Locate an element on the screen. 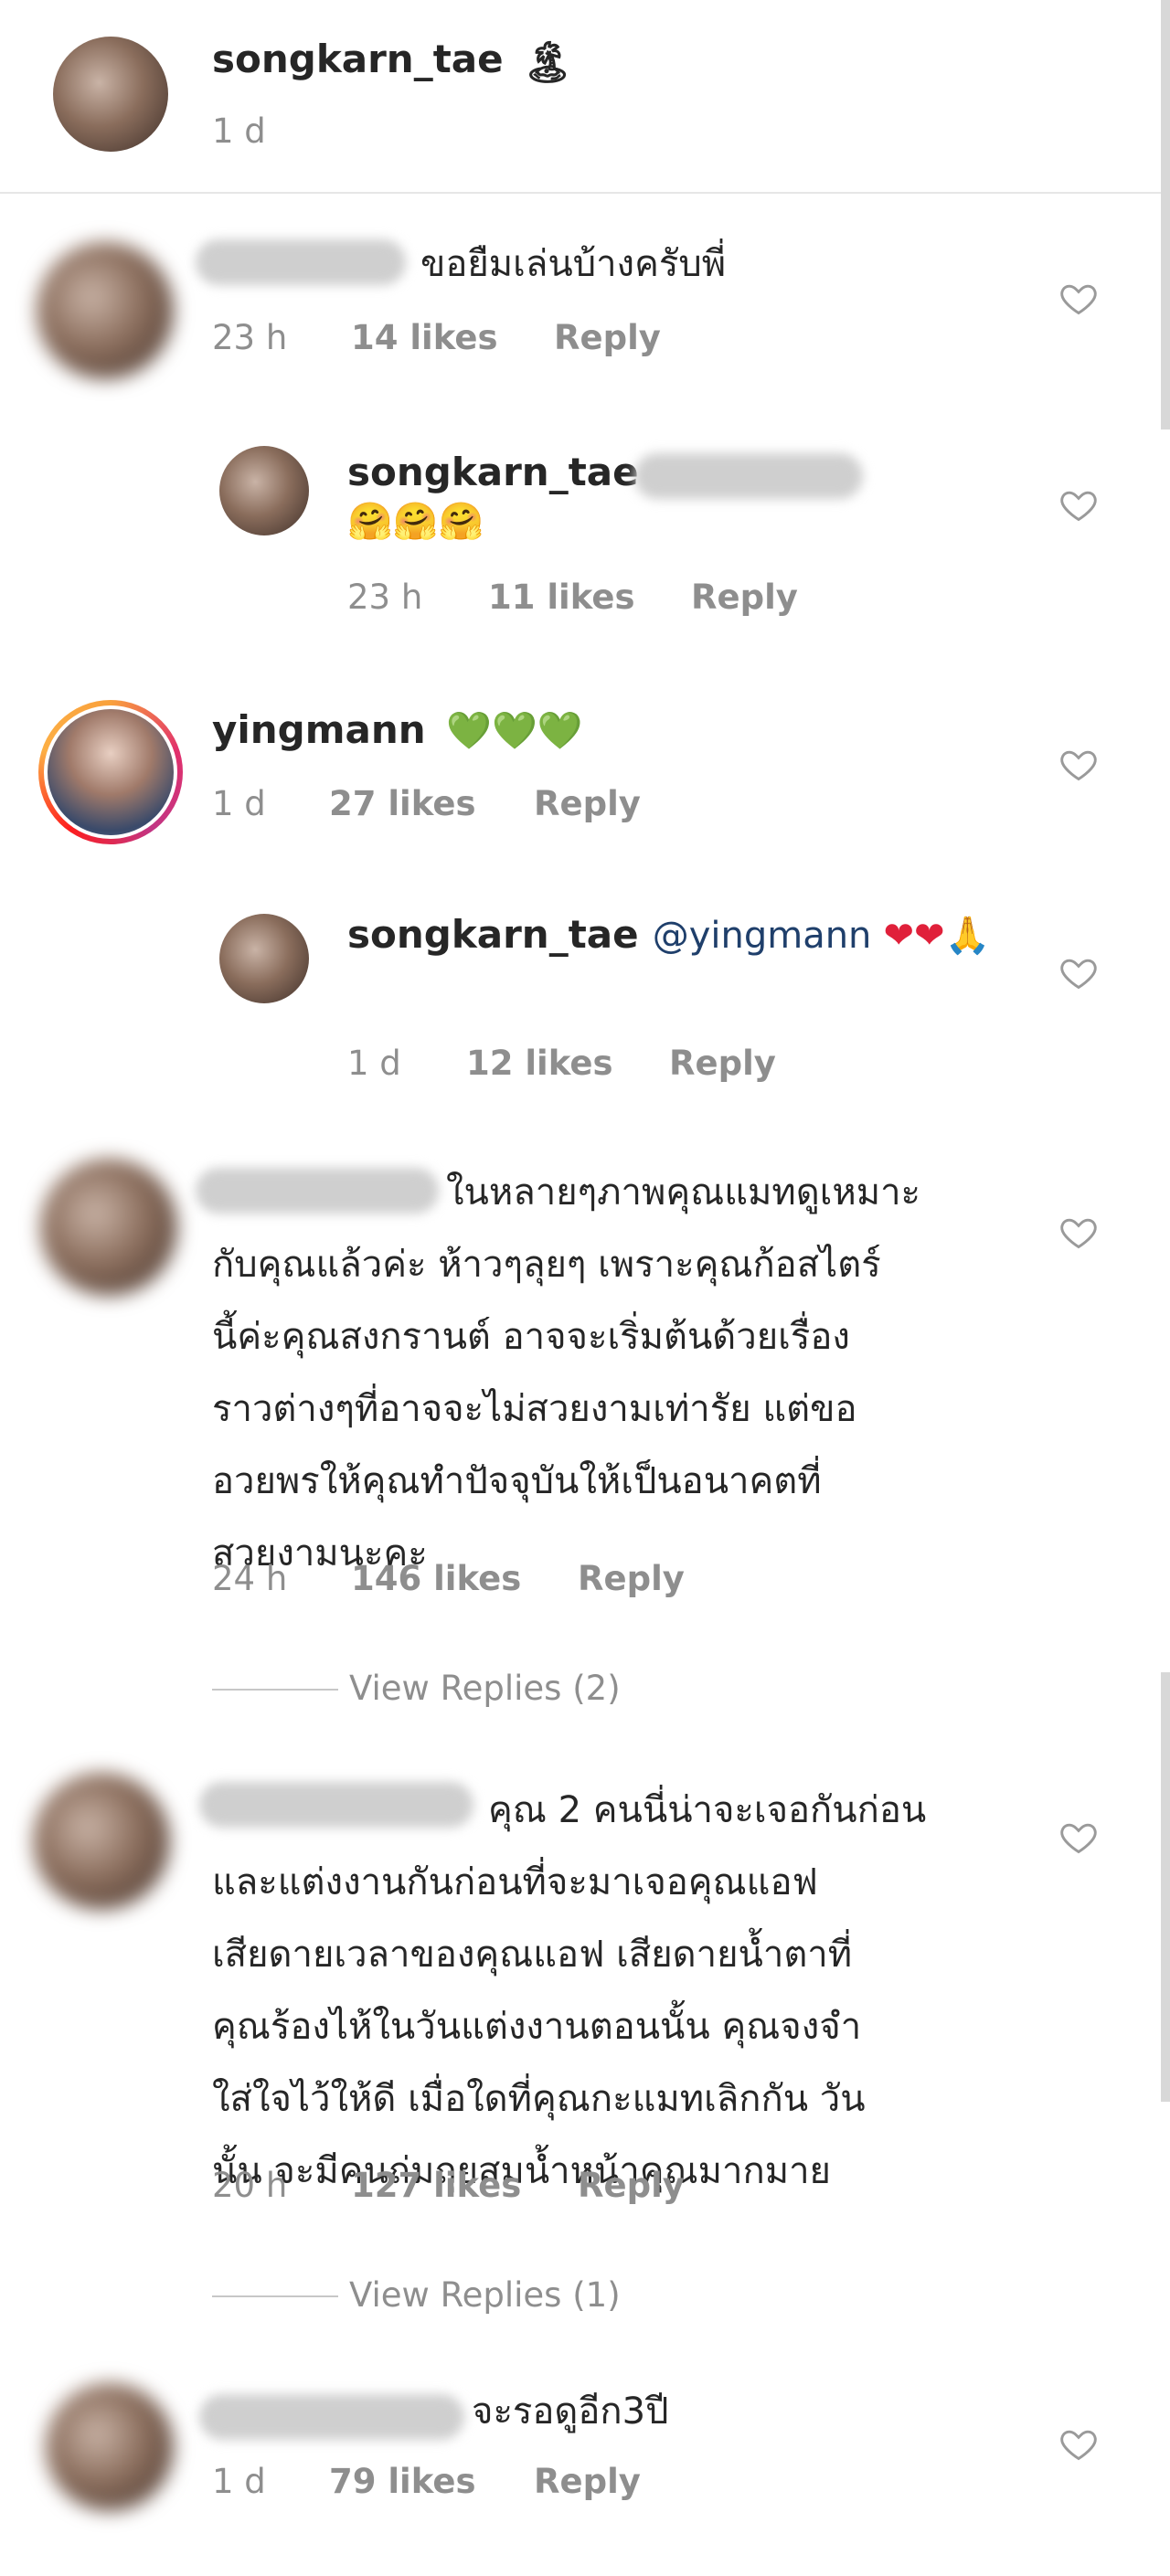 Image resolution: width=1170 pixels, height=2576 pixels. like-count: 127 likes is located at coordinates (436, 2185).